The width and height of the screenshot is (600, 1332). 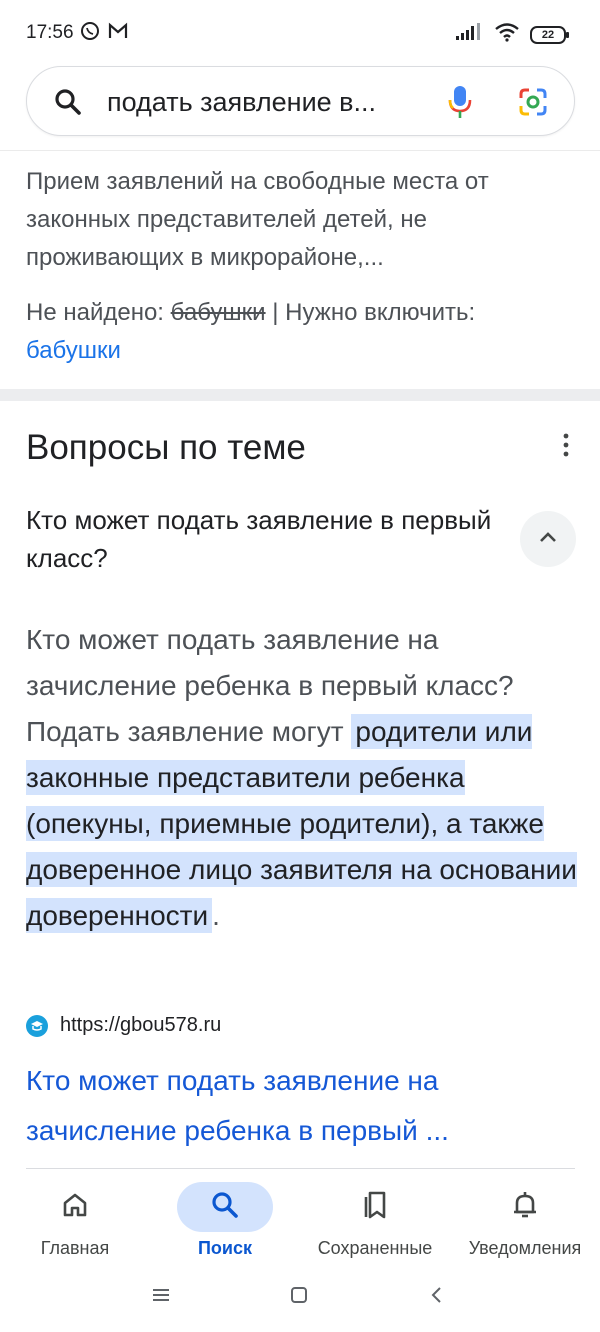 I want to click on home-icon, so click(x=75, y=1207).